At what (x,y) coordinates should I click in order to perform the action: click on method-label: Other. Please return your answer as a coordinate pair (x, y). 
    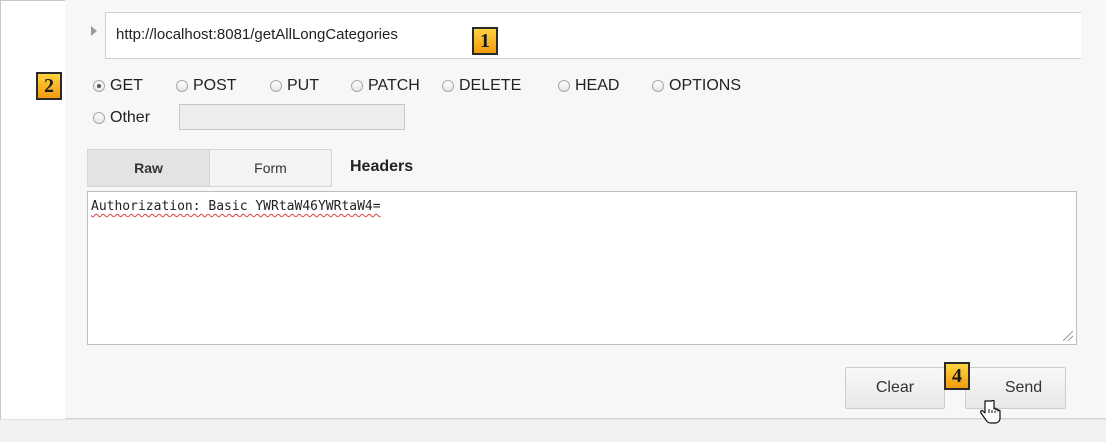
    Looking at the image, I should click on (130, 117).